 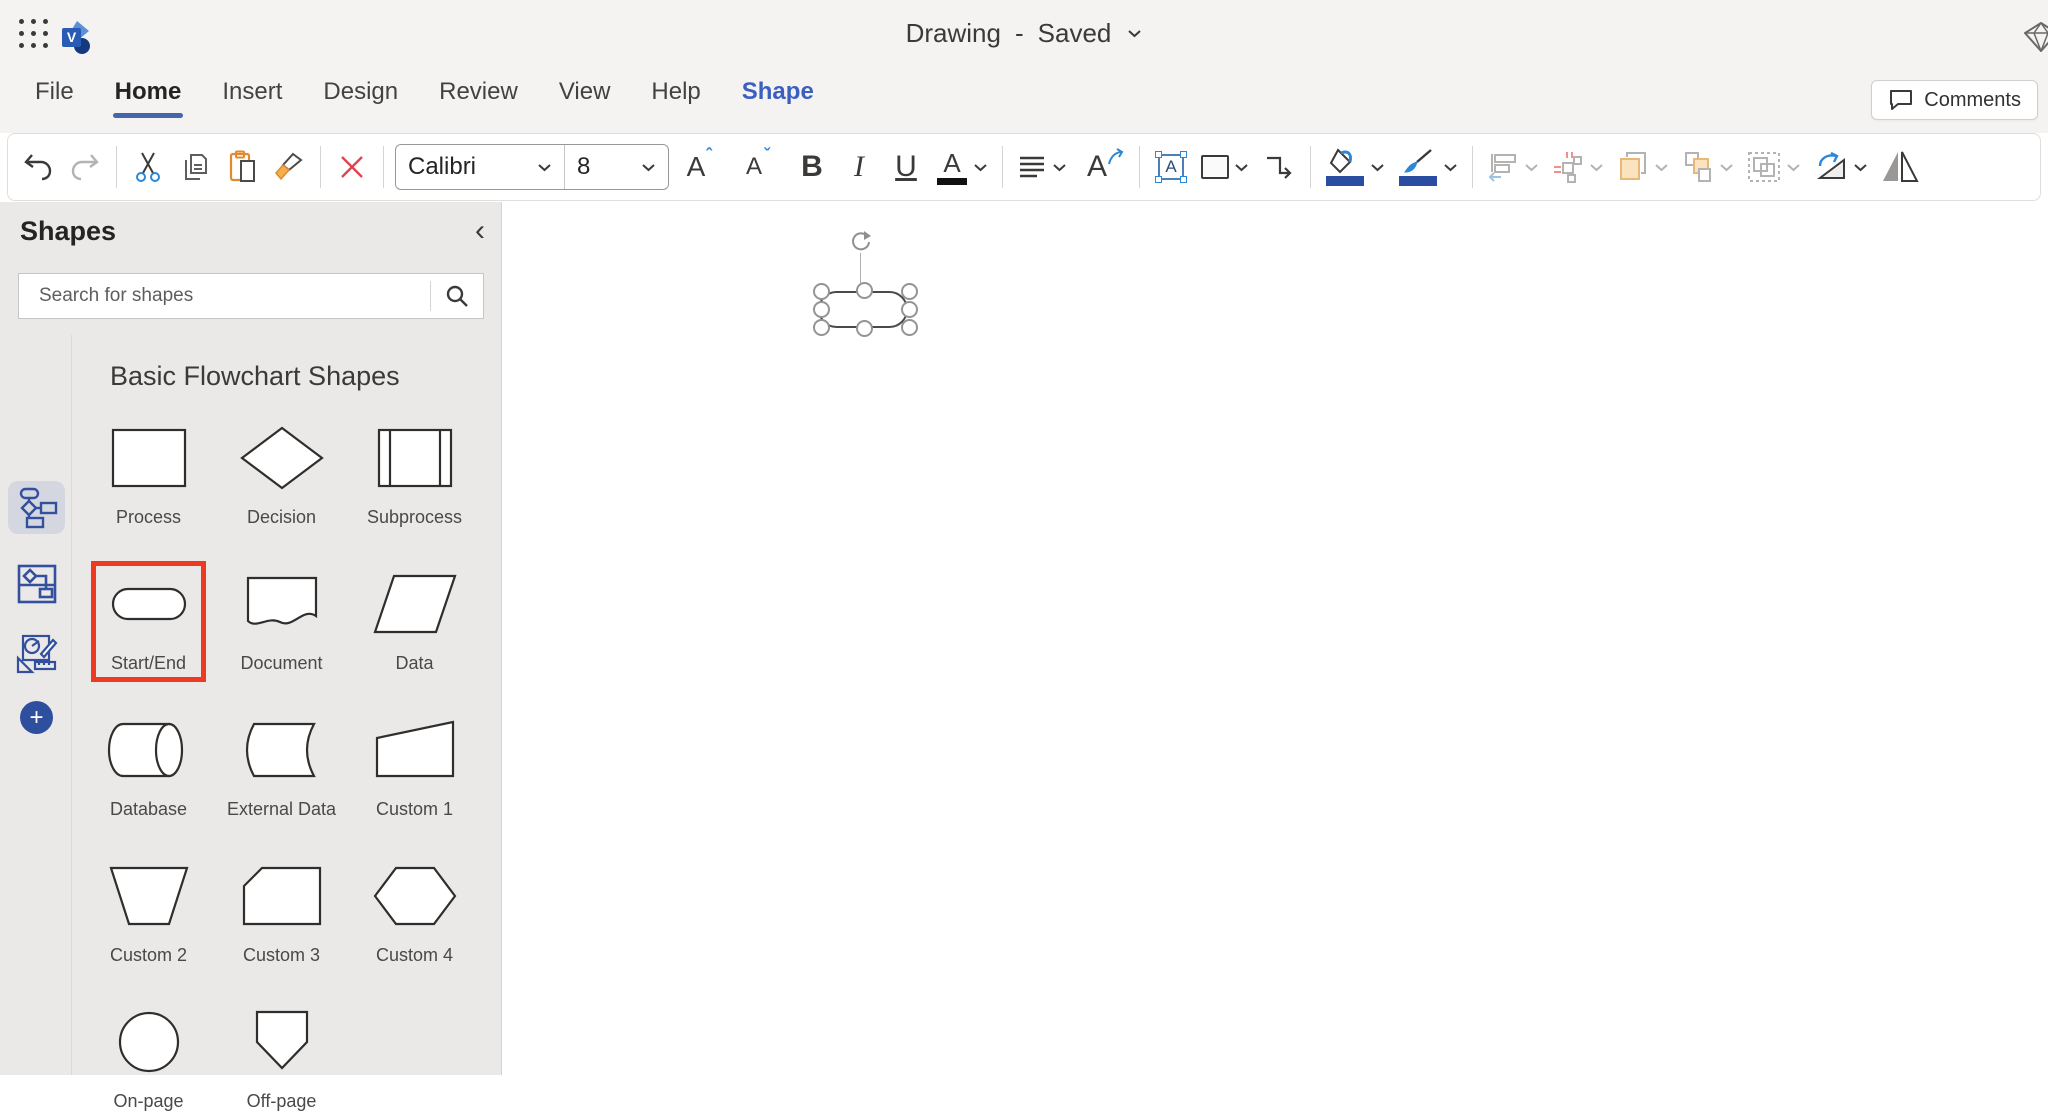 I want to click on text-box-button: A, so click(x=1171, y=167).